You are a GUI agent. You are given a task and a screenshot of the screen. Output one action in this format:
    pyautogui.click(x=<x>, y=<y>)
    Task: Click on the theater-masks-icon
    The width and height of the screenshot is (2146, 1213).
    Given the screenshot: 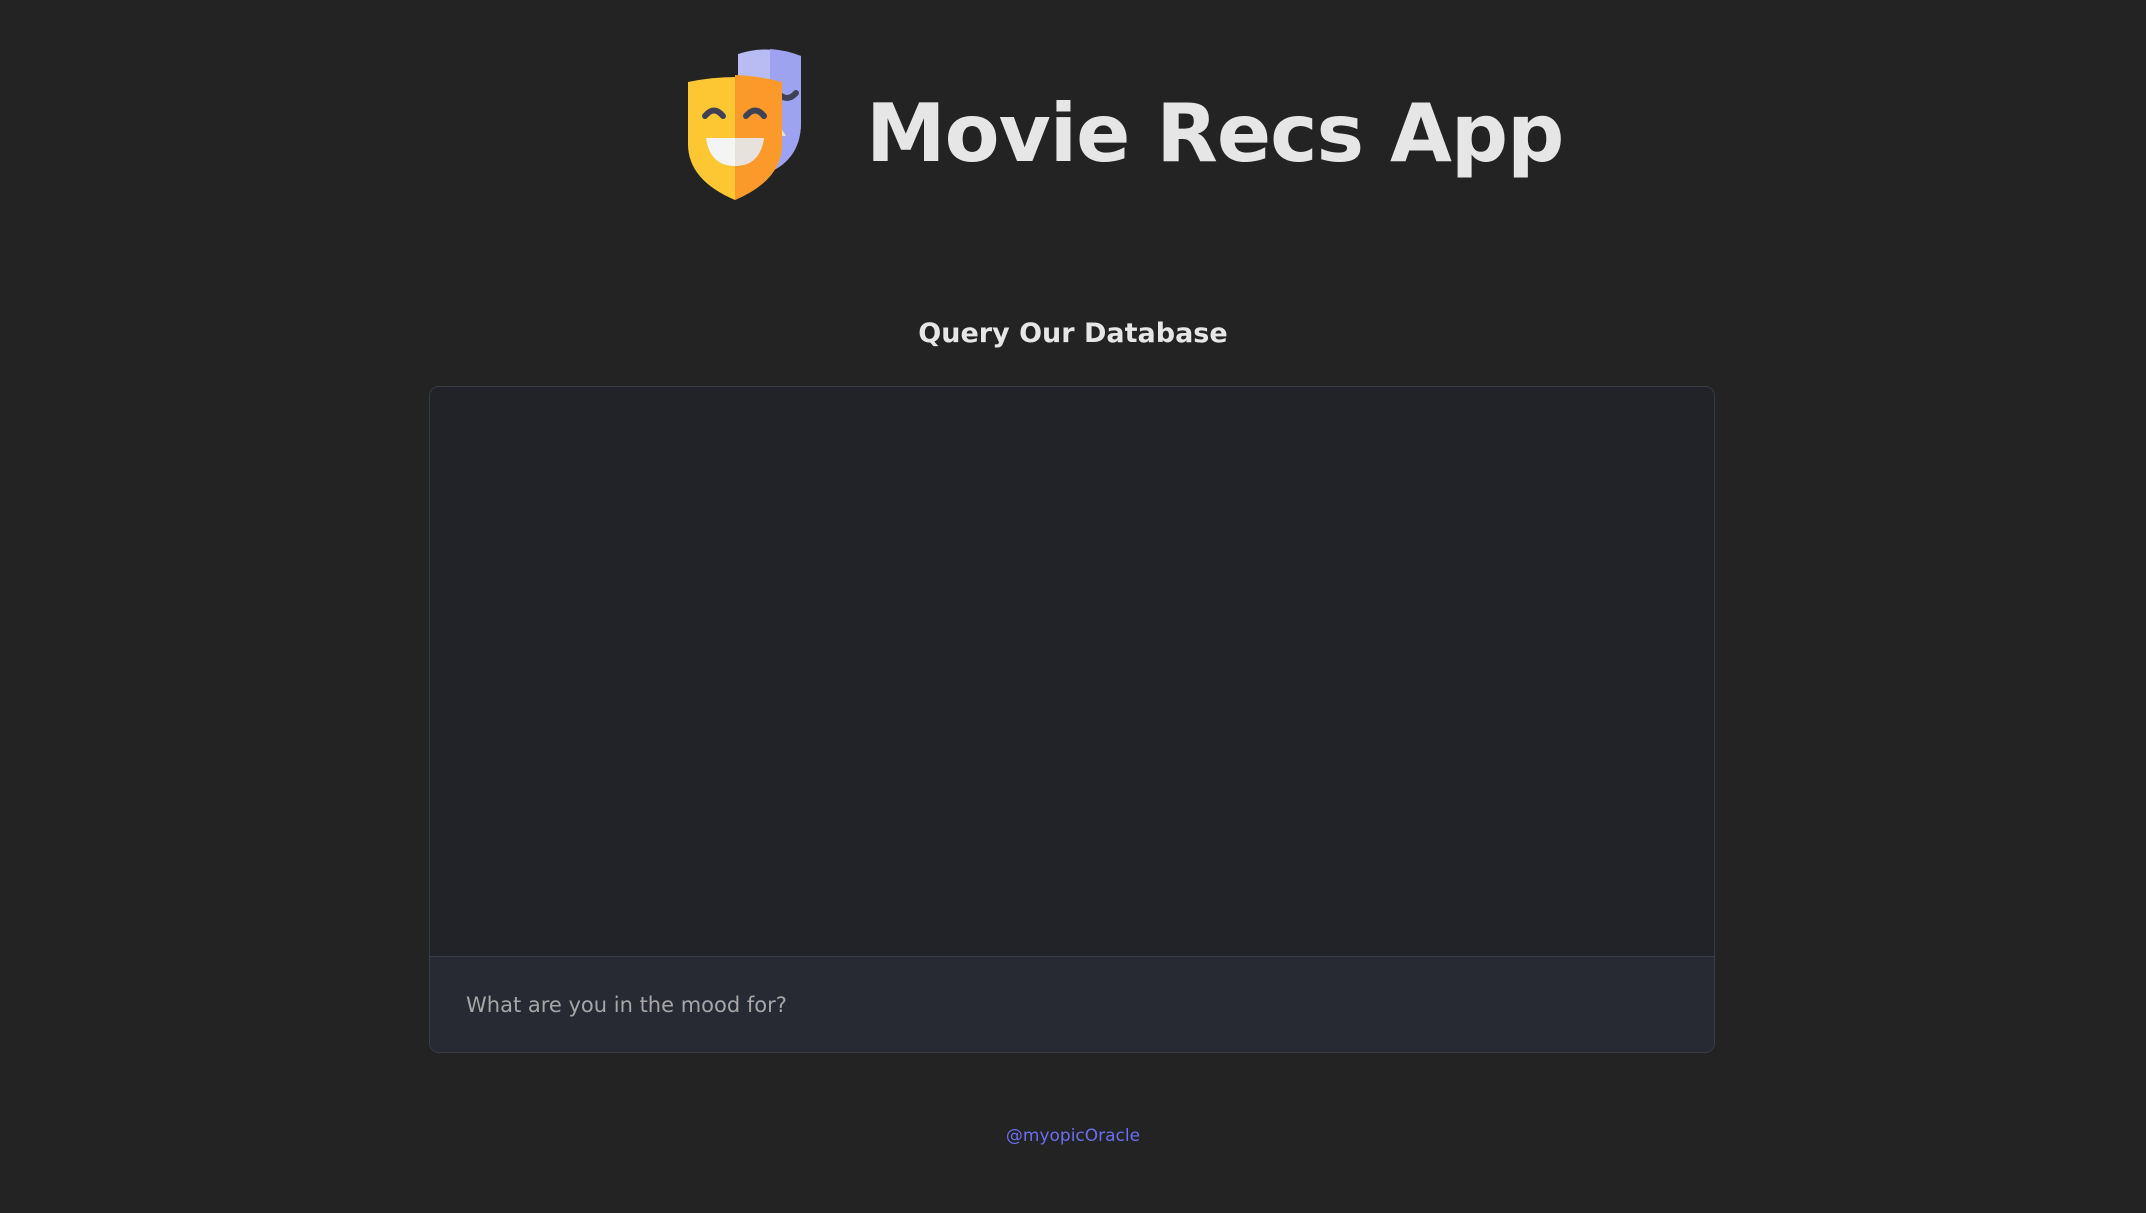 What is the action you would take?
    pyautogui.click(x=744, y=124)
    